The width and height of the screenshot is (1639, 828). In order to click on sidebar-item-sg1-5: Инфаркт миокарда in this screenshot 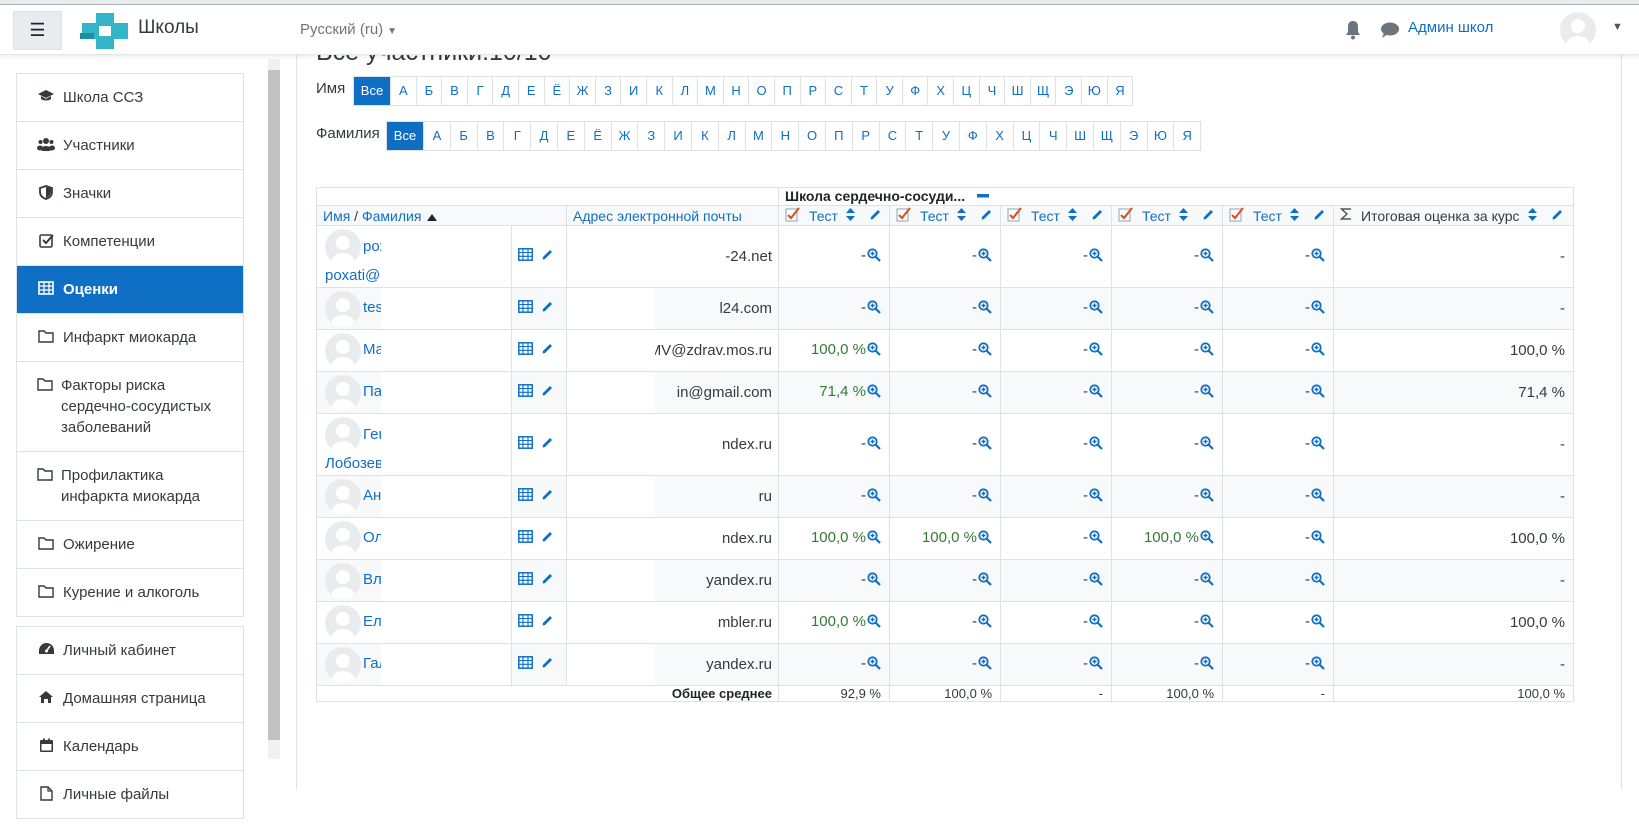, I will do `click(130, 338)`.